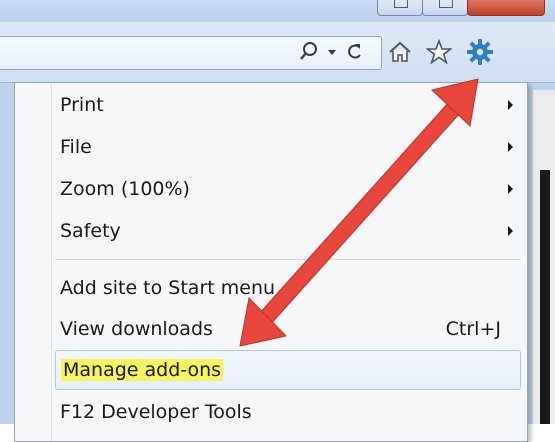 This screenshot has height=442, width=555. I want to click on minimize-icon, so click(401, 4).